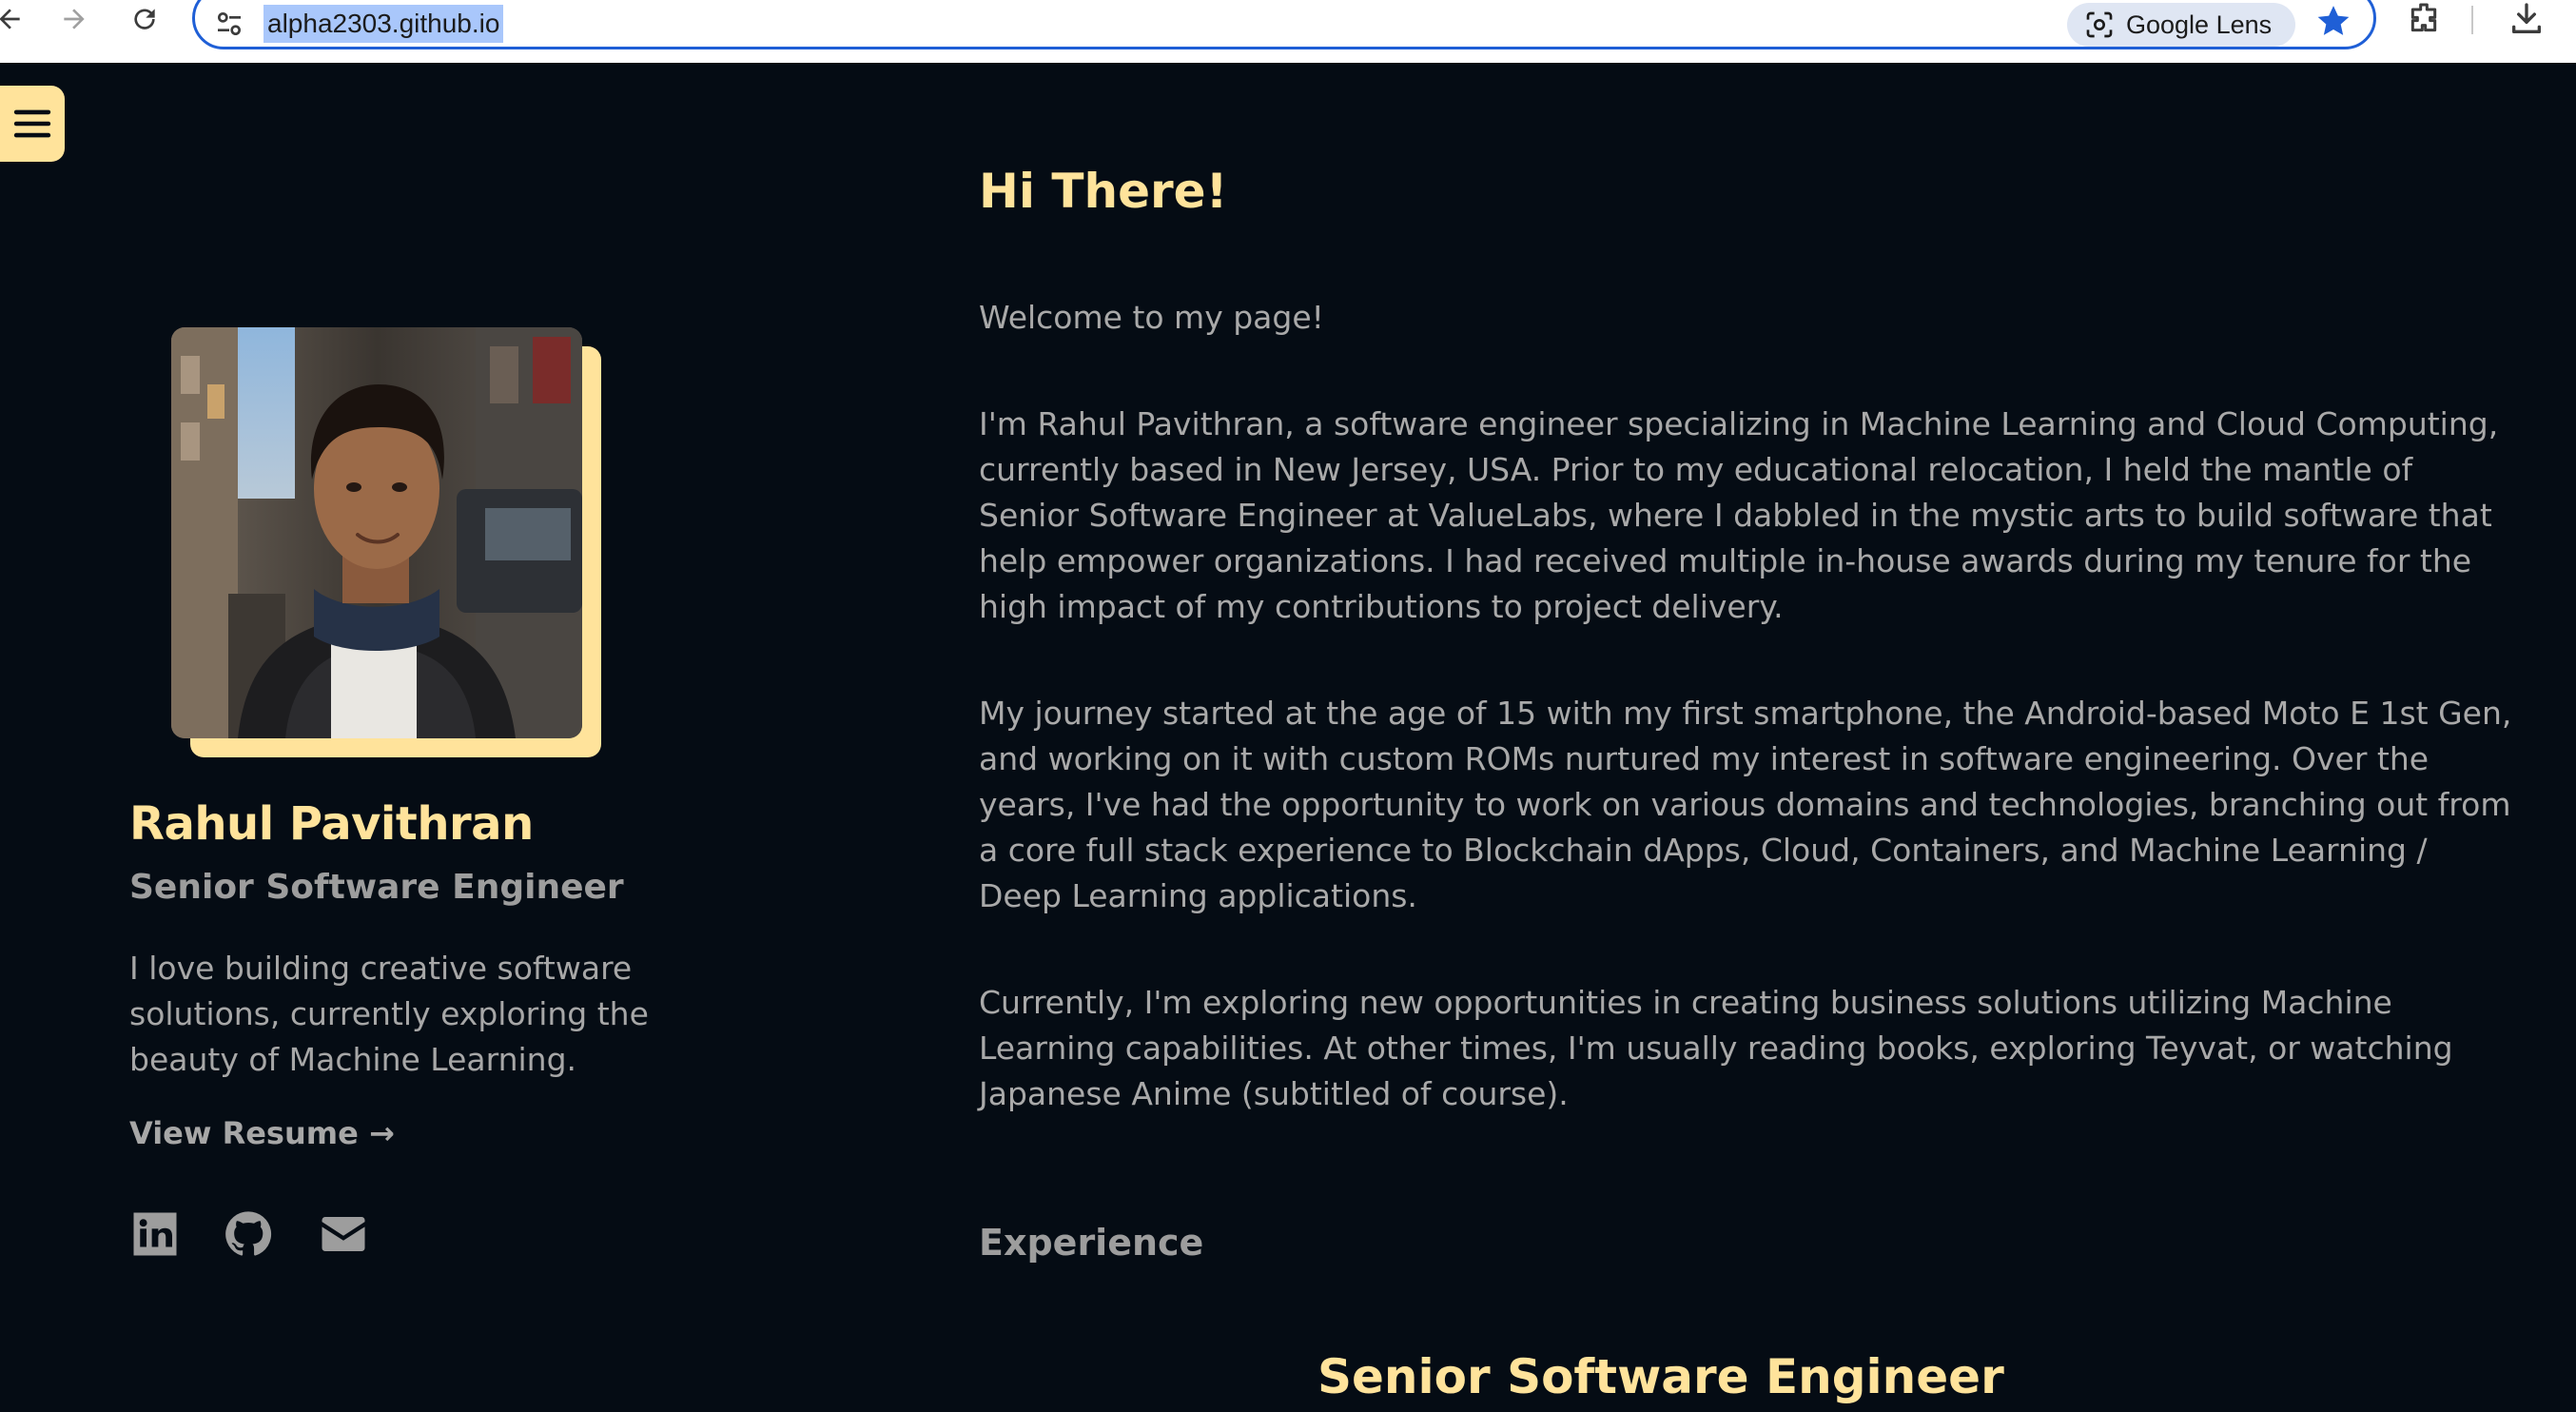  Describe the element at coordinates (384, 24) in the screenshot. I see `url-text: alpha2303.github.io` at that location.